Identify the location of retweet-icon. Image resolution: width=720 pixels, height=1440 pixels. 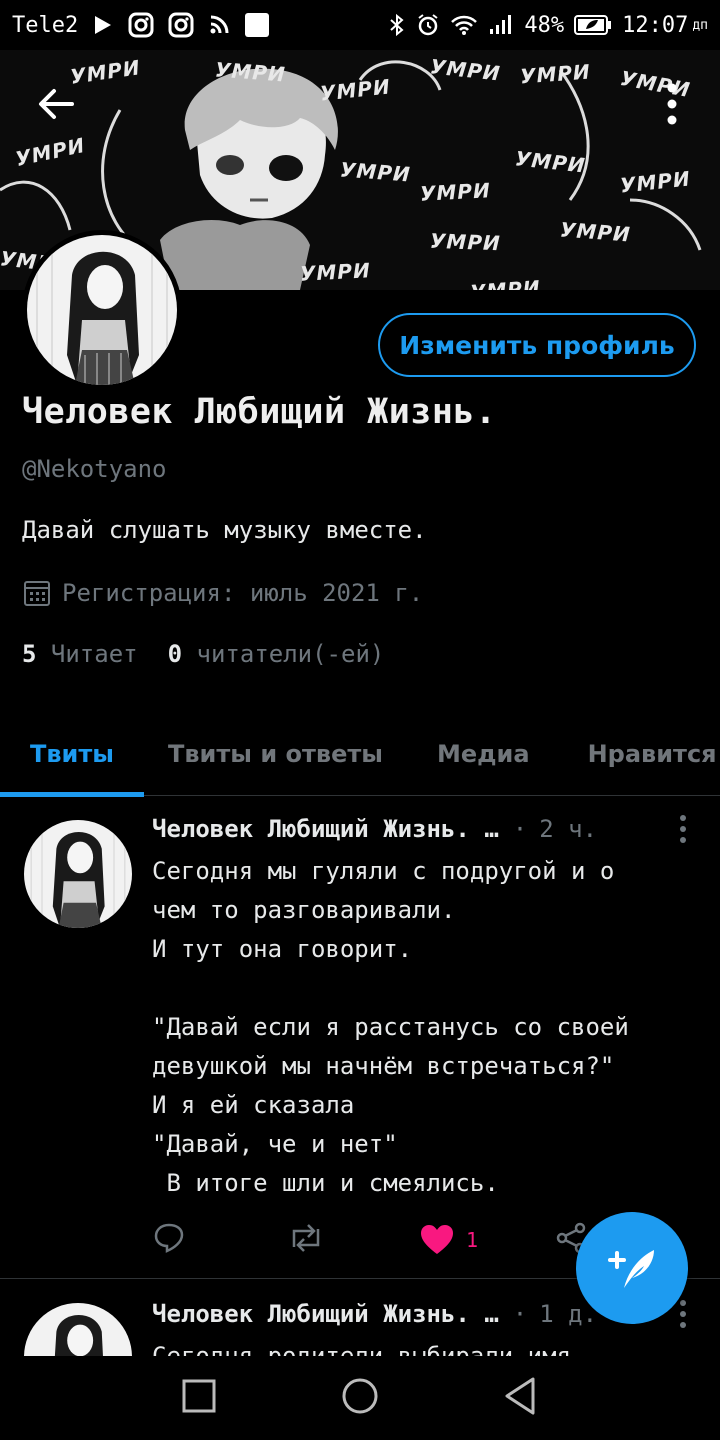
(306, 1238).